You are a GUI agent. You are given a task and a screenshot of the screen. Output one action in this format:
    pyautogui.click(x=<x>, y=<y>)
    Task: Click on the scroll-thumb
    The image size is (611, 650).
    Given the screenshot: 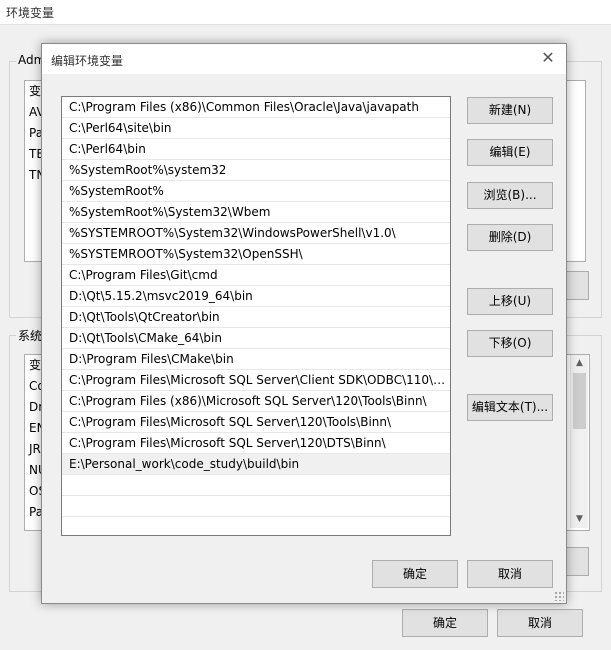 What is the action you would take?
    pyautogui.click(x=579, y=401)
    